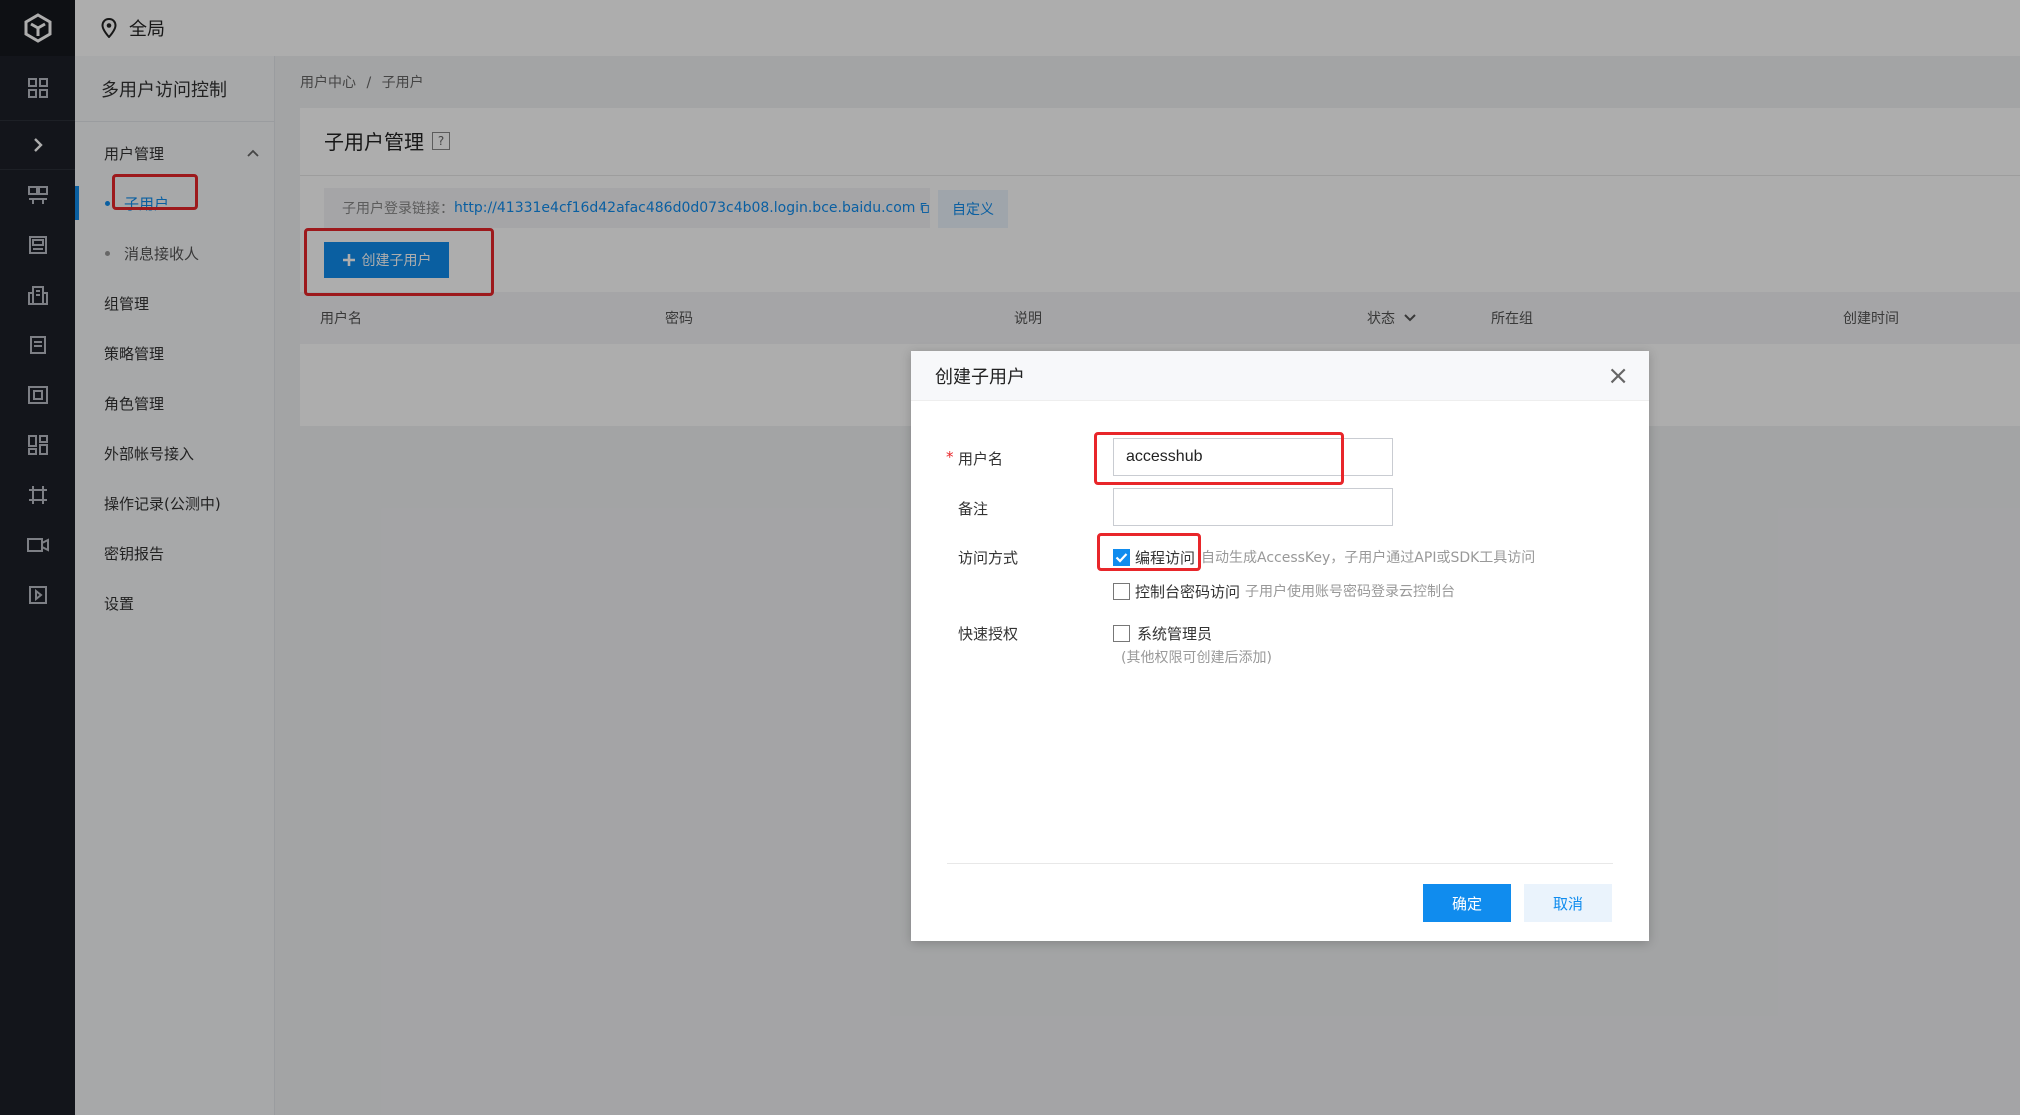 This screenshot has height=1115, width=2020. What do you see at coordinates (988, 634) in the screenshot?
I see `quick-auth-label: 快速授权` at bounding box center [988, 634].